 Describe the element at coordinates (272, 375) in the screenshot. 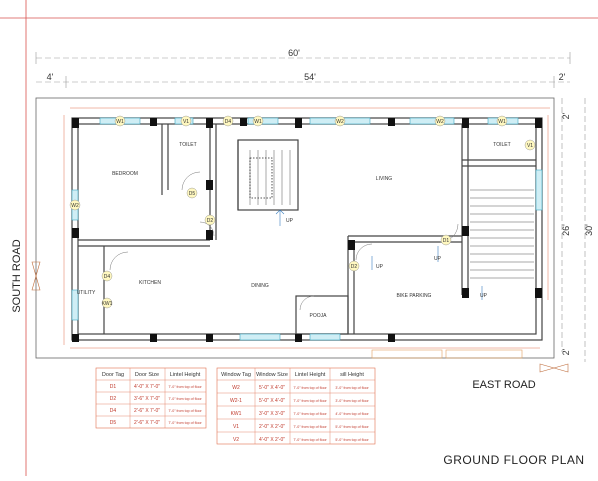

I see `window-header: Window Size` at that location.